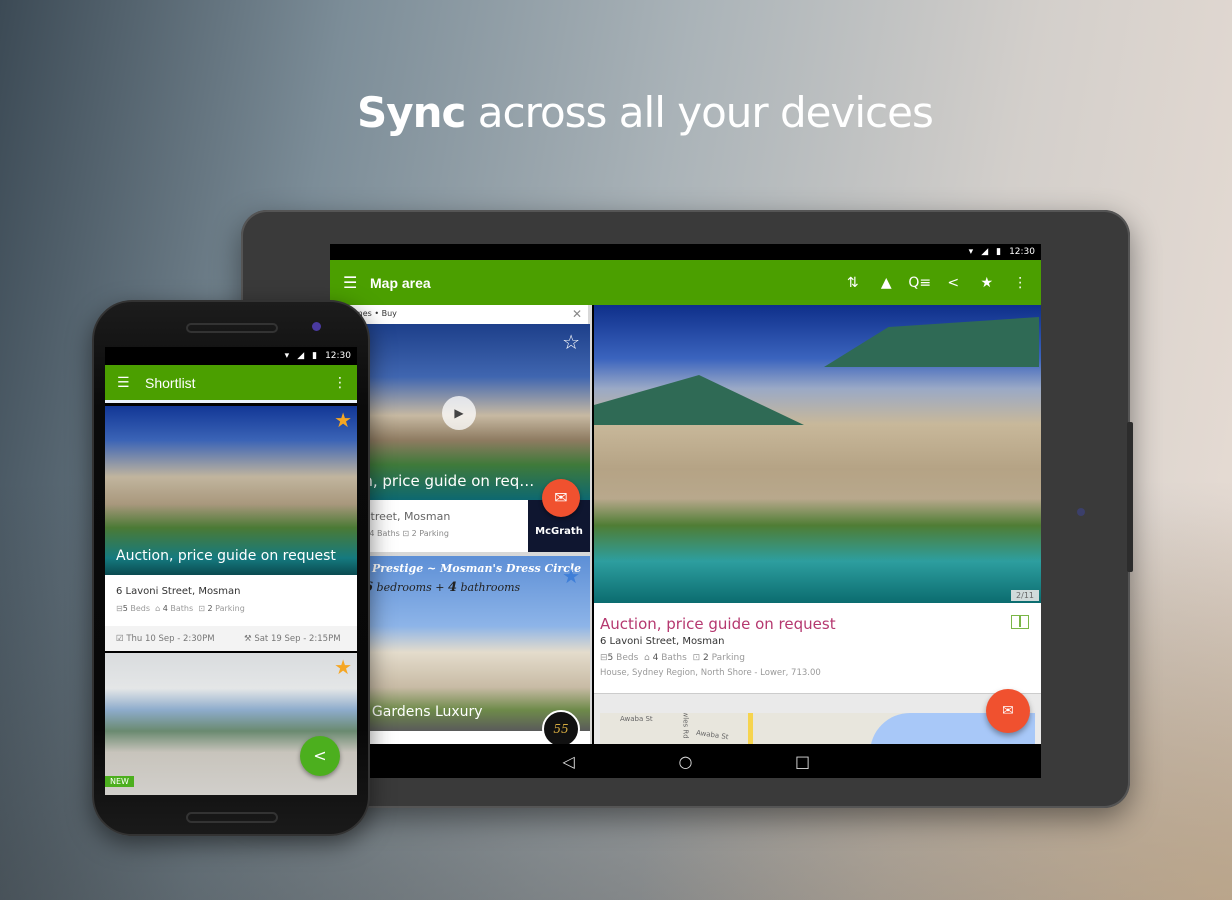  I want to click on shortlist-card: ★ NEW <, so click(231, 724).